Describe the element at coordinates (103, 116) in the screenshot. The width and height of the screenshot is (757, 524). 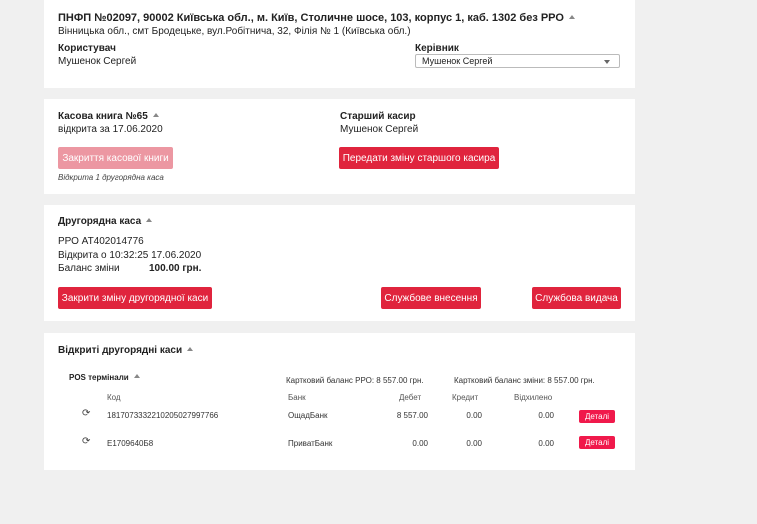
I see `cashbook-title-text: Касова книга №65` at that location.